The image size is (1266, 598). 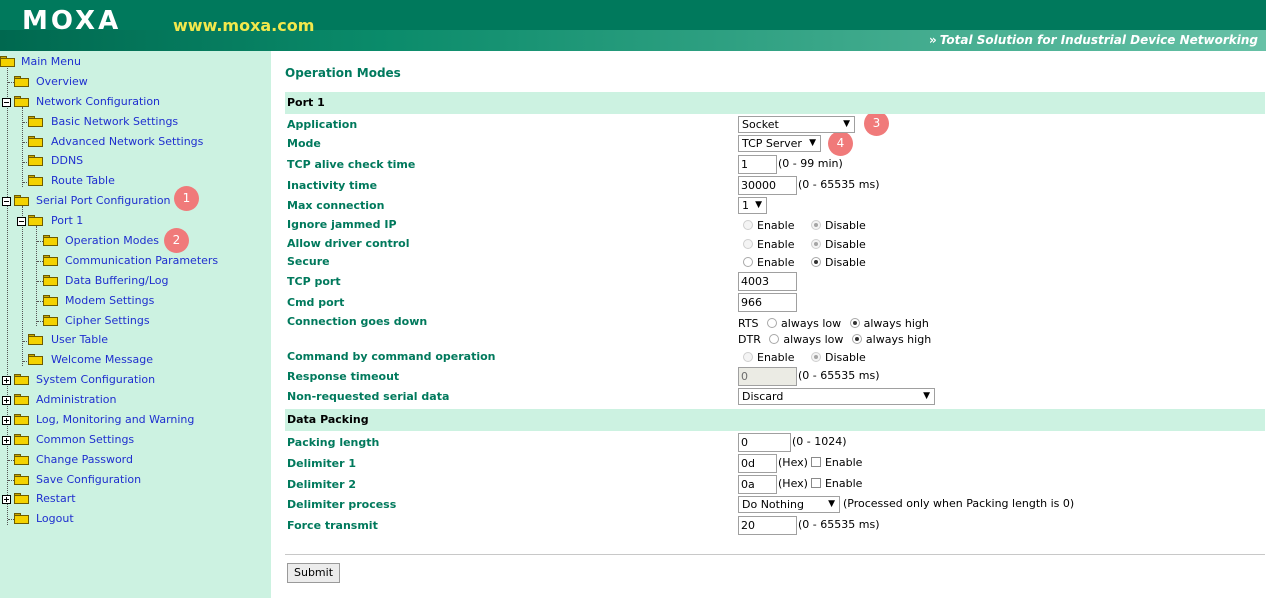 What do you see at coordinates (838, 245) in the screenshot?
I see `allow-driver-disable-radio: Disable` at bounding box center [838, 245].